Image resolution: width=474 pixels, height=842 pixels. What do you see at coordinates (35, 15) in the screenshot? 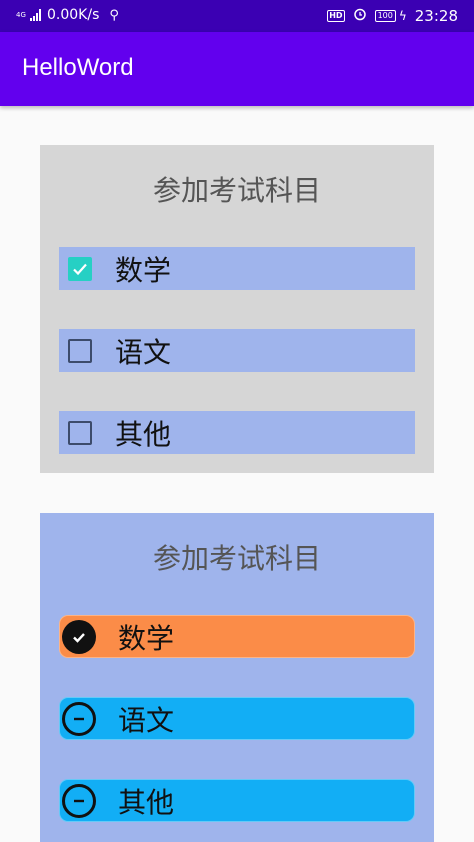
I see `signal-strength-icon` at bounding box center [35, 15].